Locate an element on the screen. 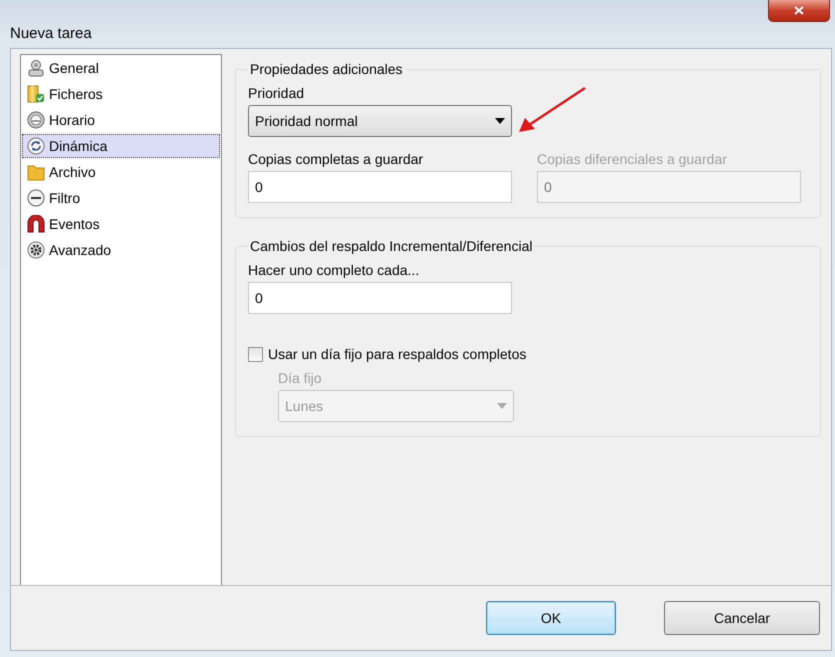 This screenshot has width=835, height=657. sidebar-item: Filtro is located at coordinates (121, 198).